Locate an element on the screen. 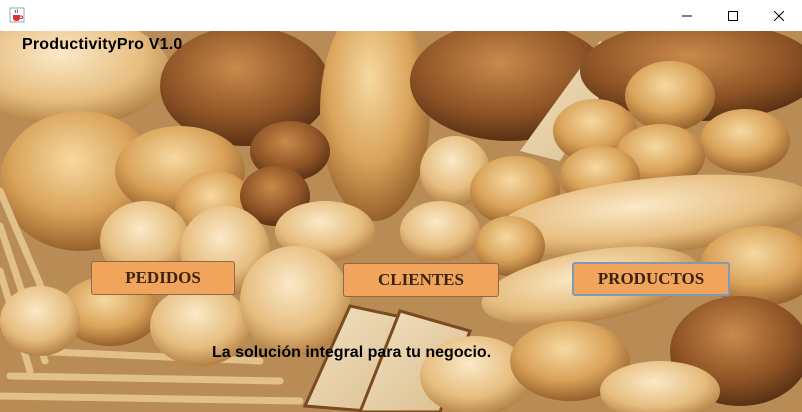 This screenshot has height=412, width=802. pedidos-button: PEDIDOS is located at coordinates (163, 278).